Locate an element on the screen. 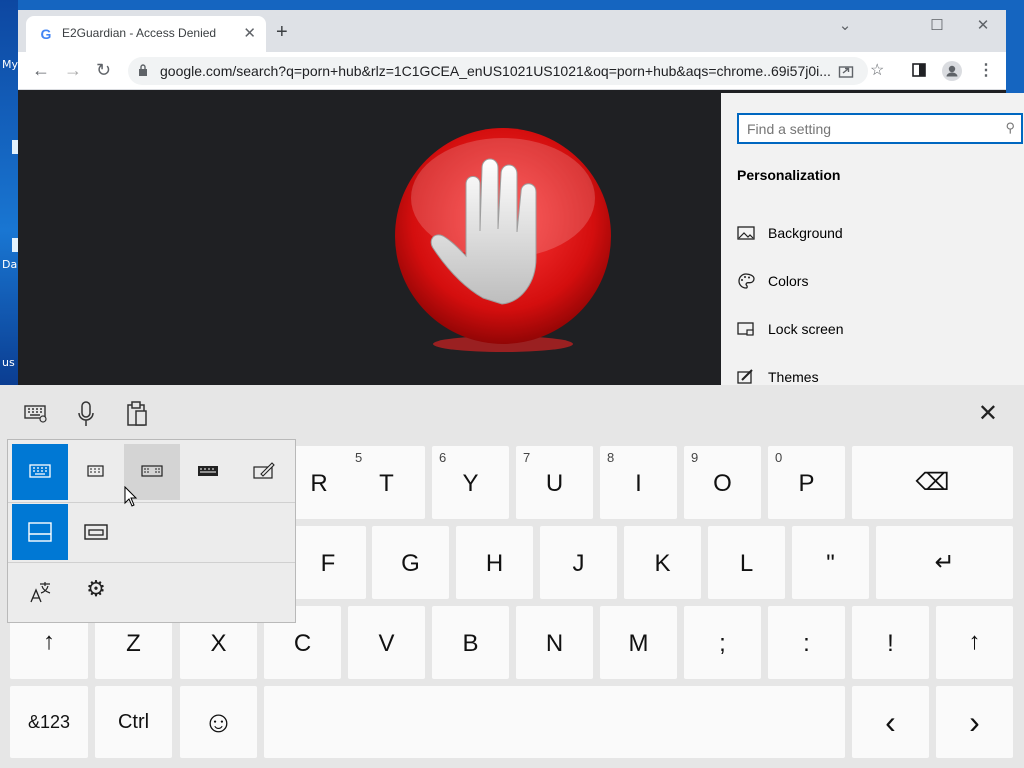 This screenshot has height=768, width=1024. maximize-button: ☐ is located at coordinates (937, 25).